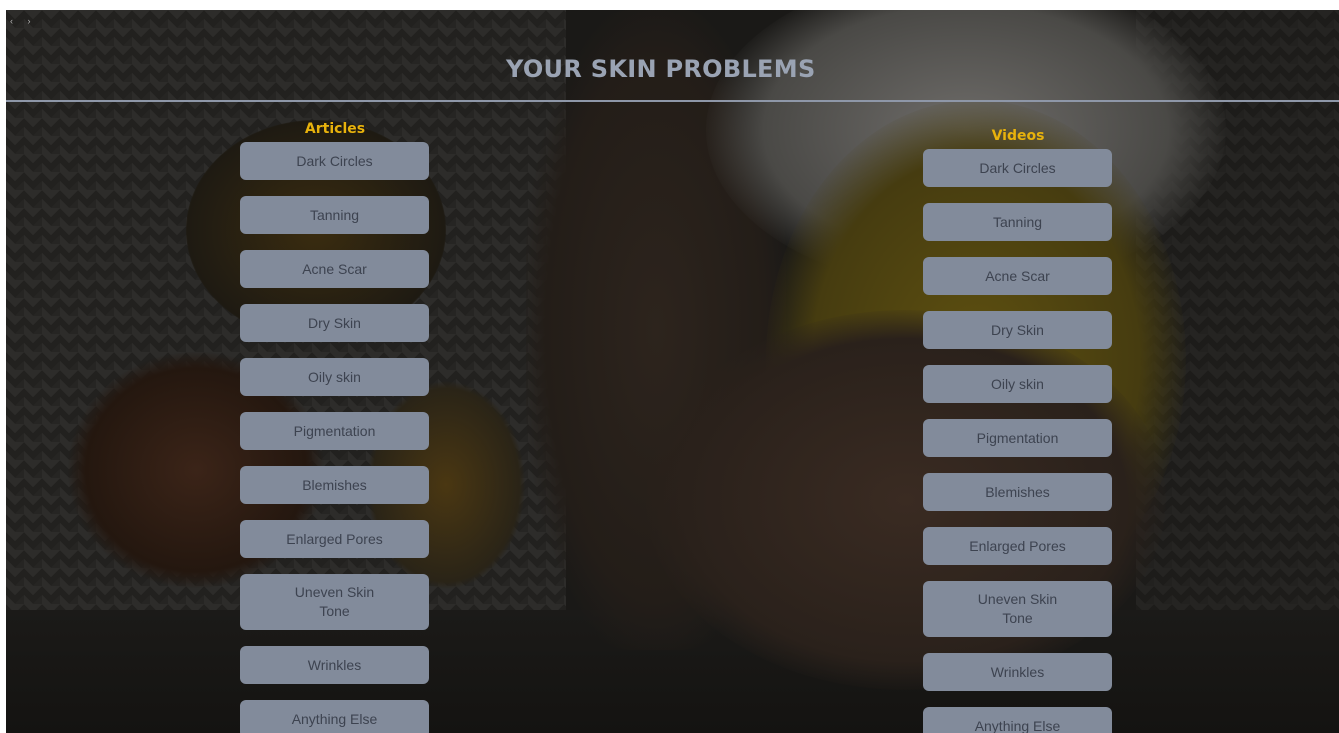 Image resolution: width=1339 pixels, height=733 pixels. What do you see at coordinates (334, 716) in the screenshot?
I see `articles-item-anything-else-button: Anything Else` at bounding box center [334, 716].